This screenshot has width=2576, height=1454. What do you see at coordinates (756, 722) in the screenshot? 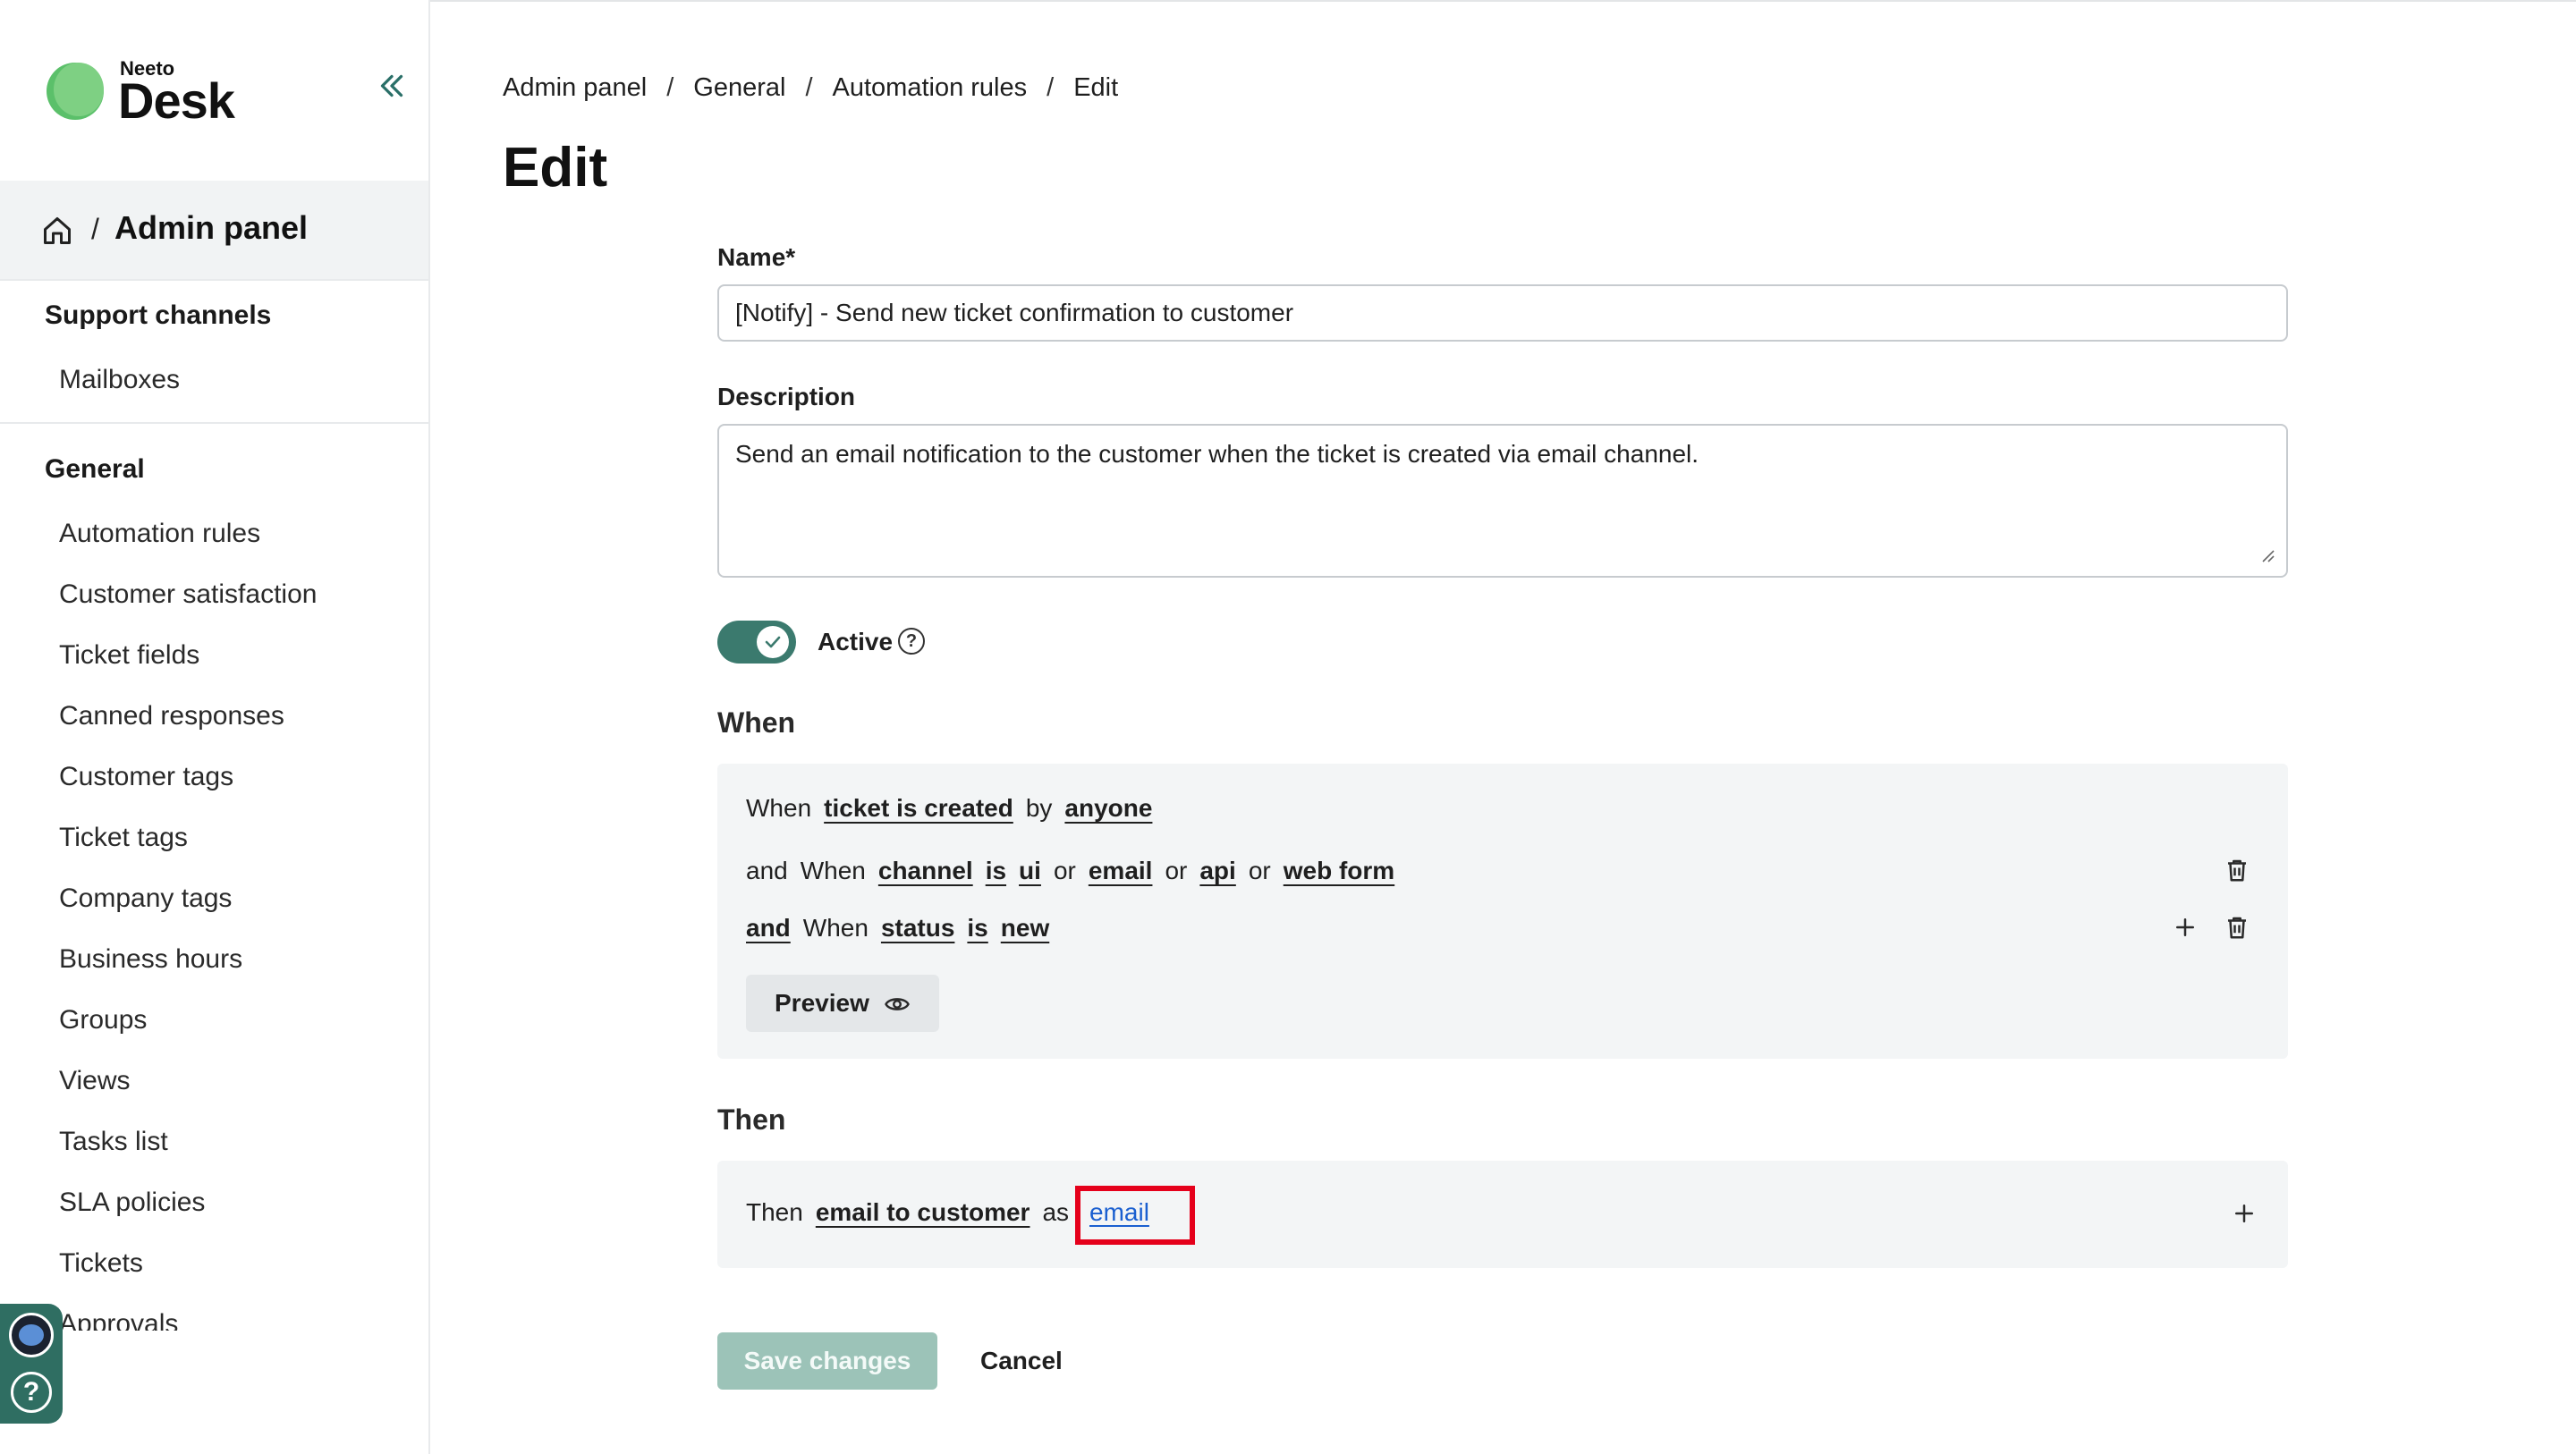
I see `when-heading: When` at bounding box center [756, 722].